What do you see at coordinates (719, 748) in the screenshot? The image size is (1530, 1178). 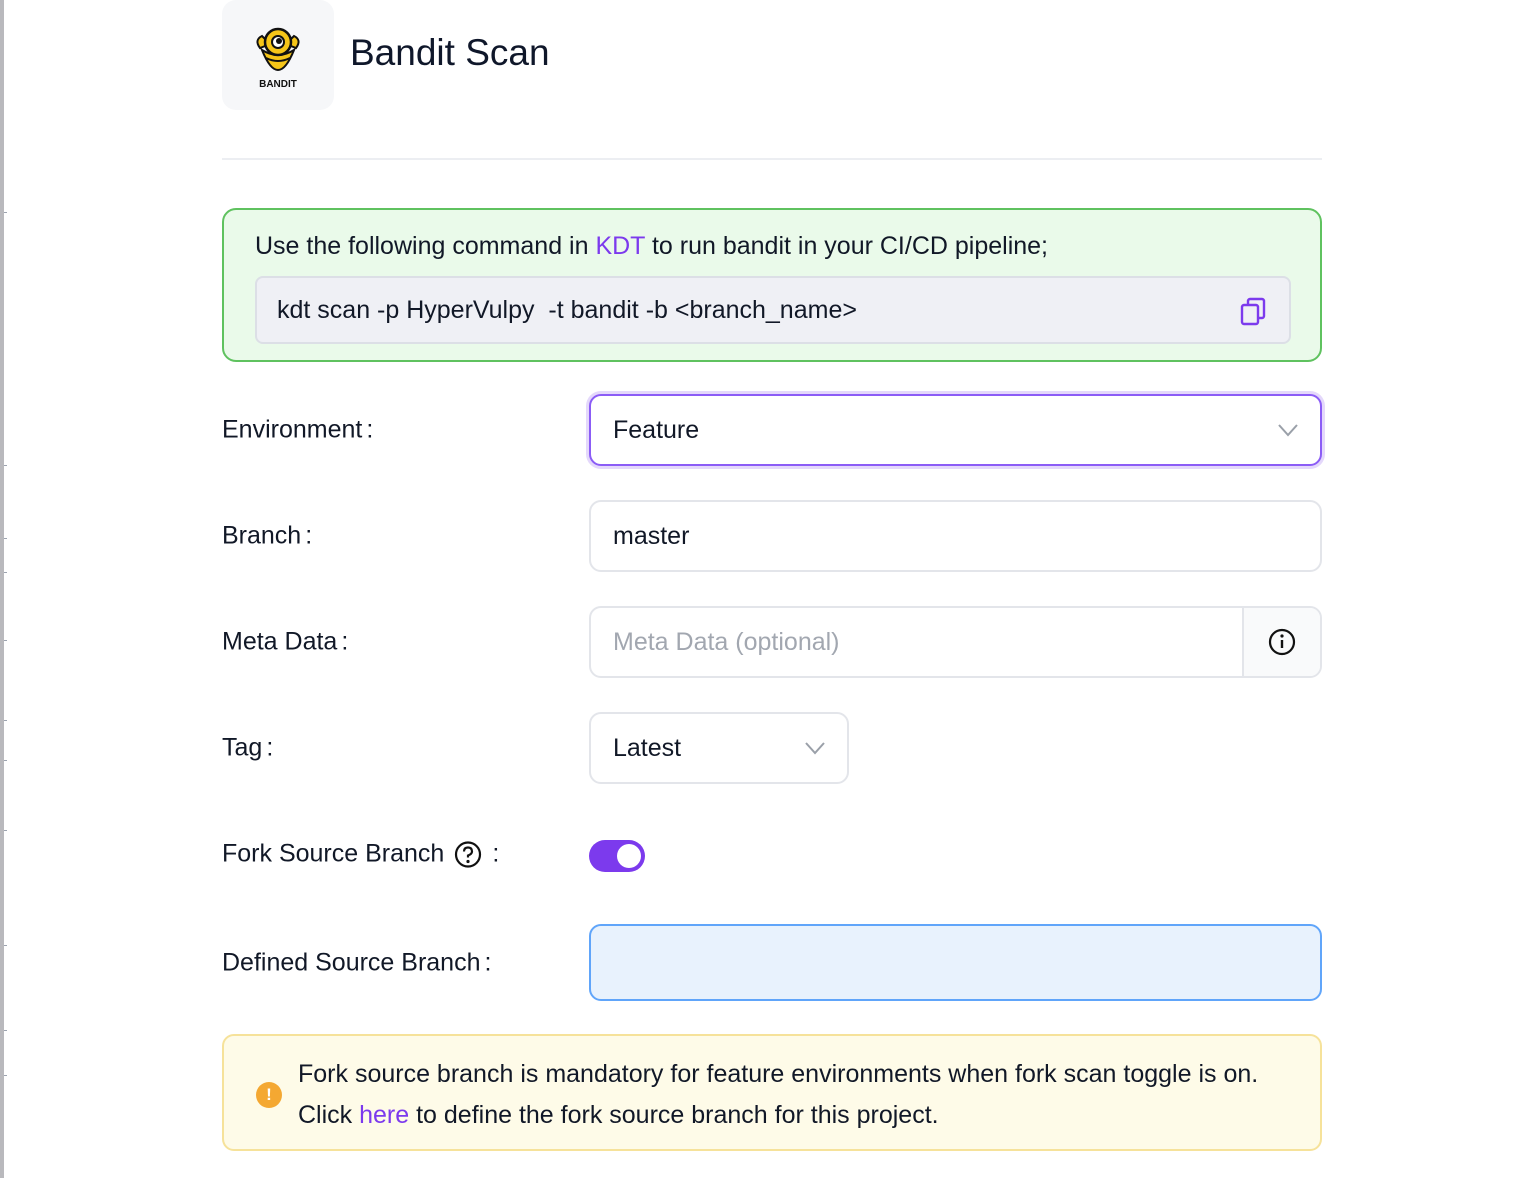 I see `tag-select: Latest` at bounding box center [719, 748].